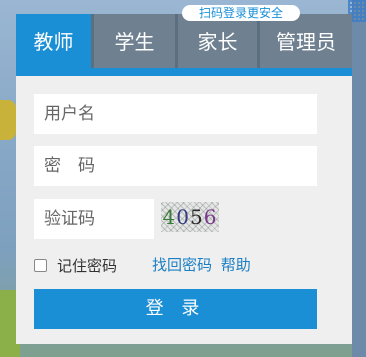  Describe the element at coordinates (210, 217) in the screenshot. I see `captcha-char: 6` at that location.